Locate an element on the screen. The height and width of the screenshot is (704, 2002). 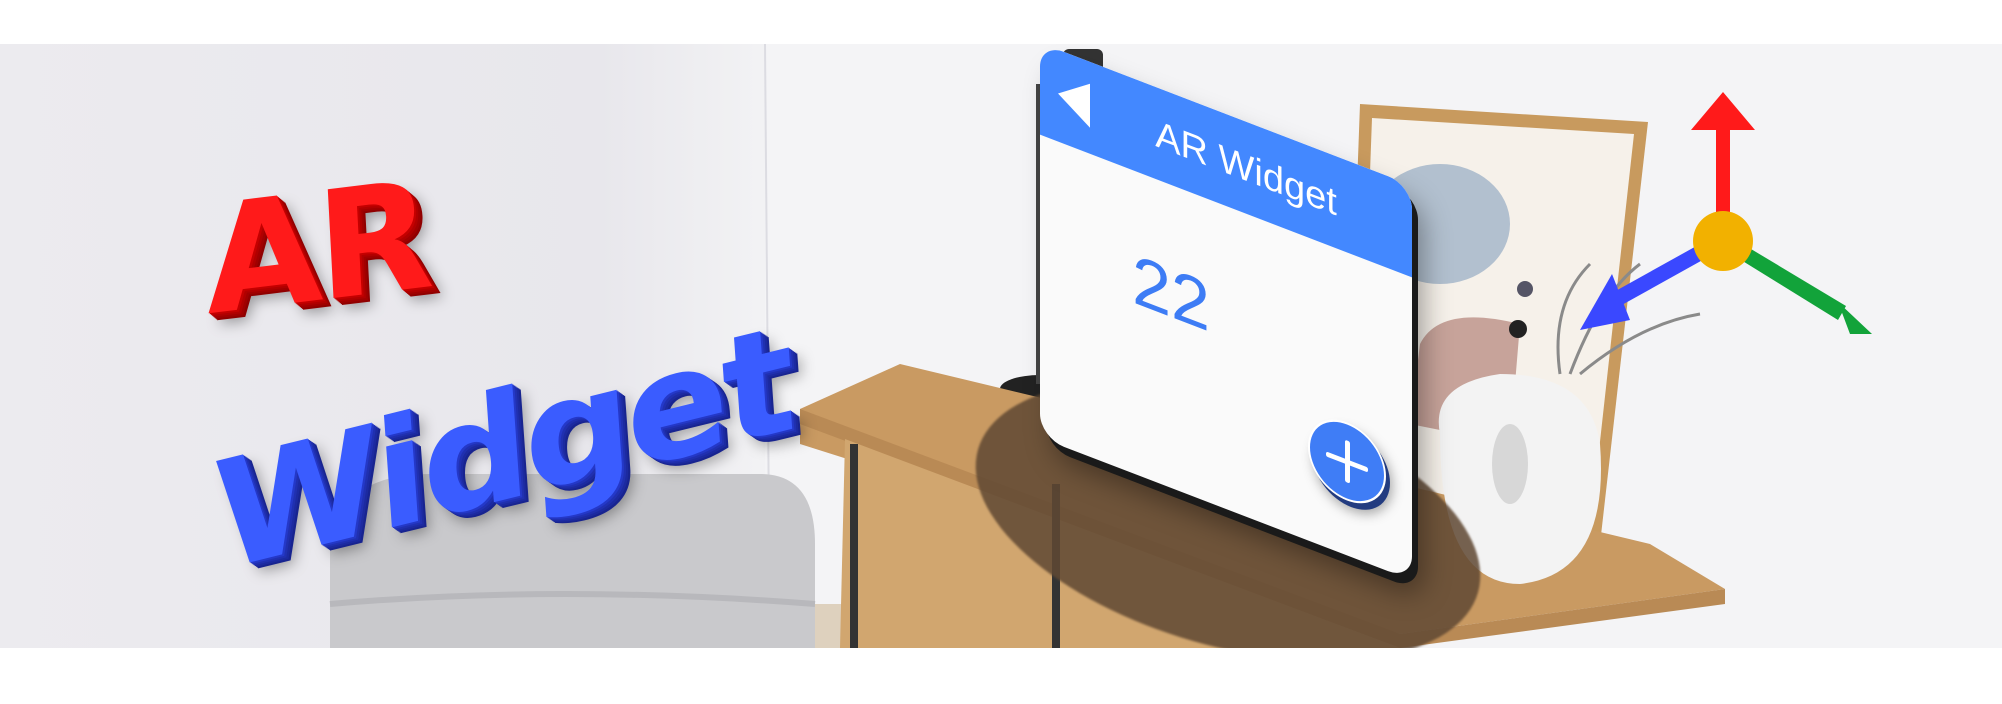
transform-gizmo is located at coordinates (1720, 244).